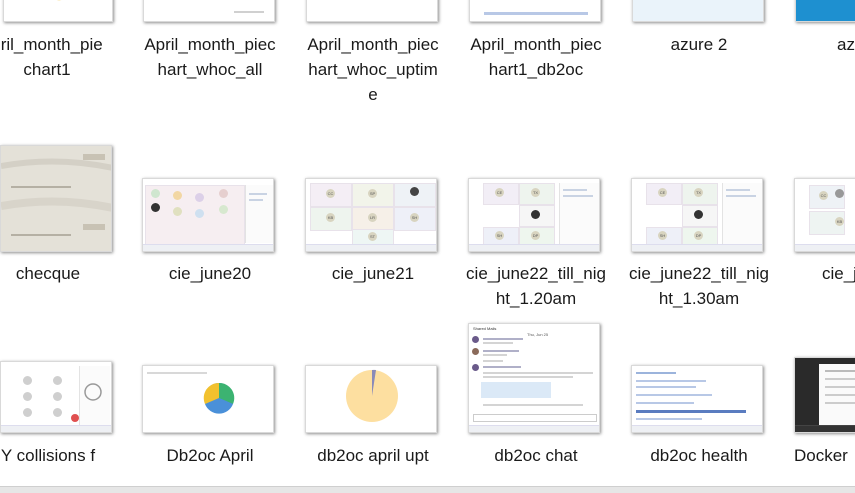 This screenshot has width=855, height=493. I want to click on file-thumbnail: CC SP KB LR SH ST, so click(371, 215).